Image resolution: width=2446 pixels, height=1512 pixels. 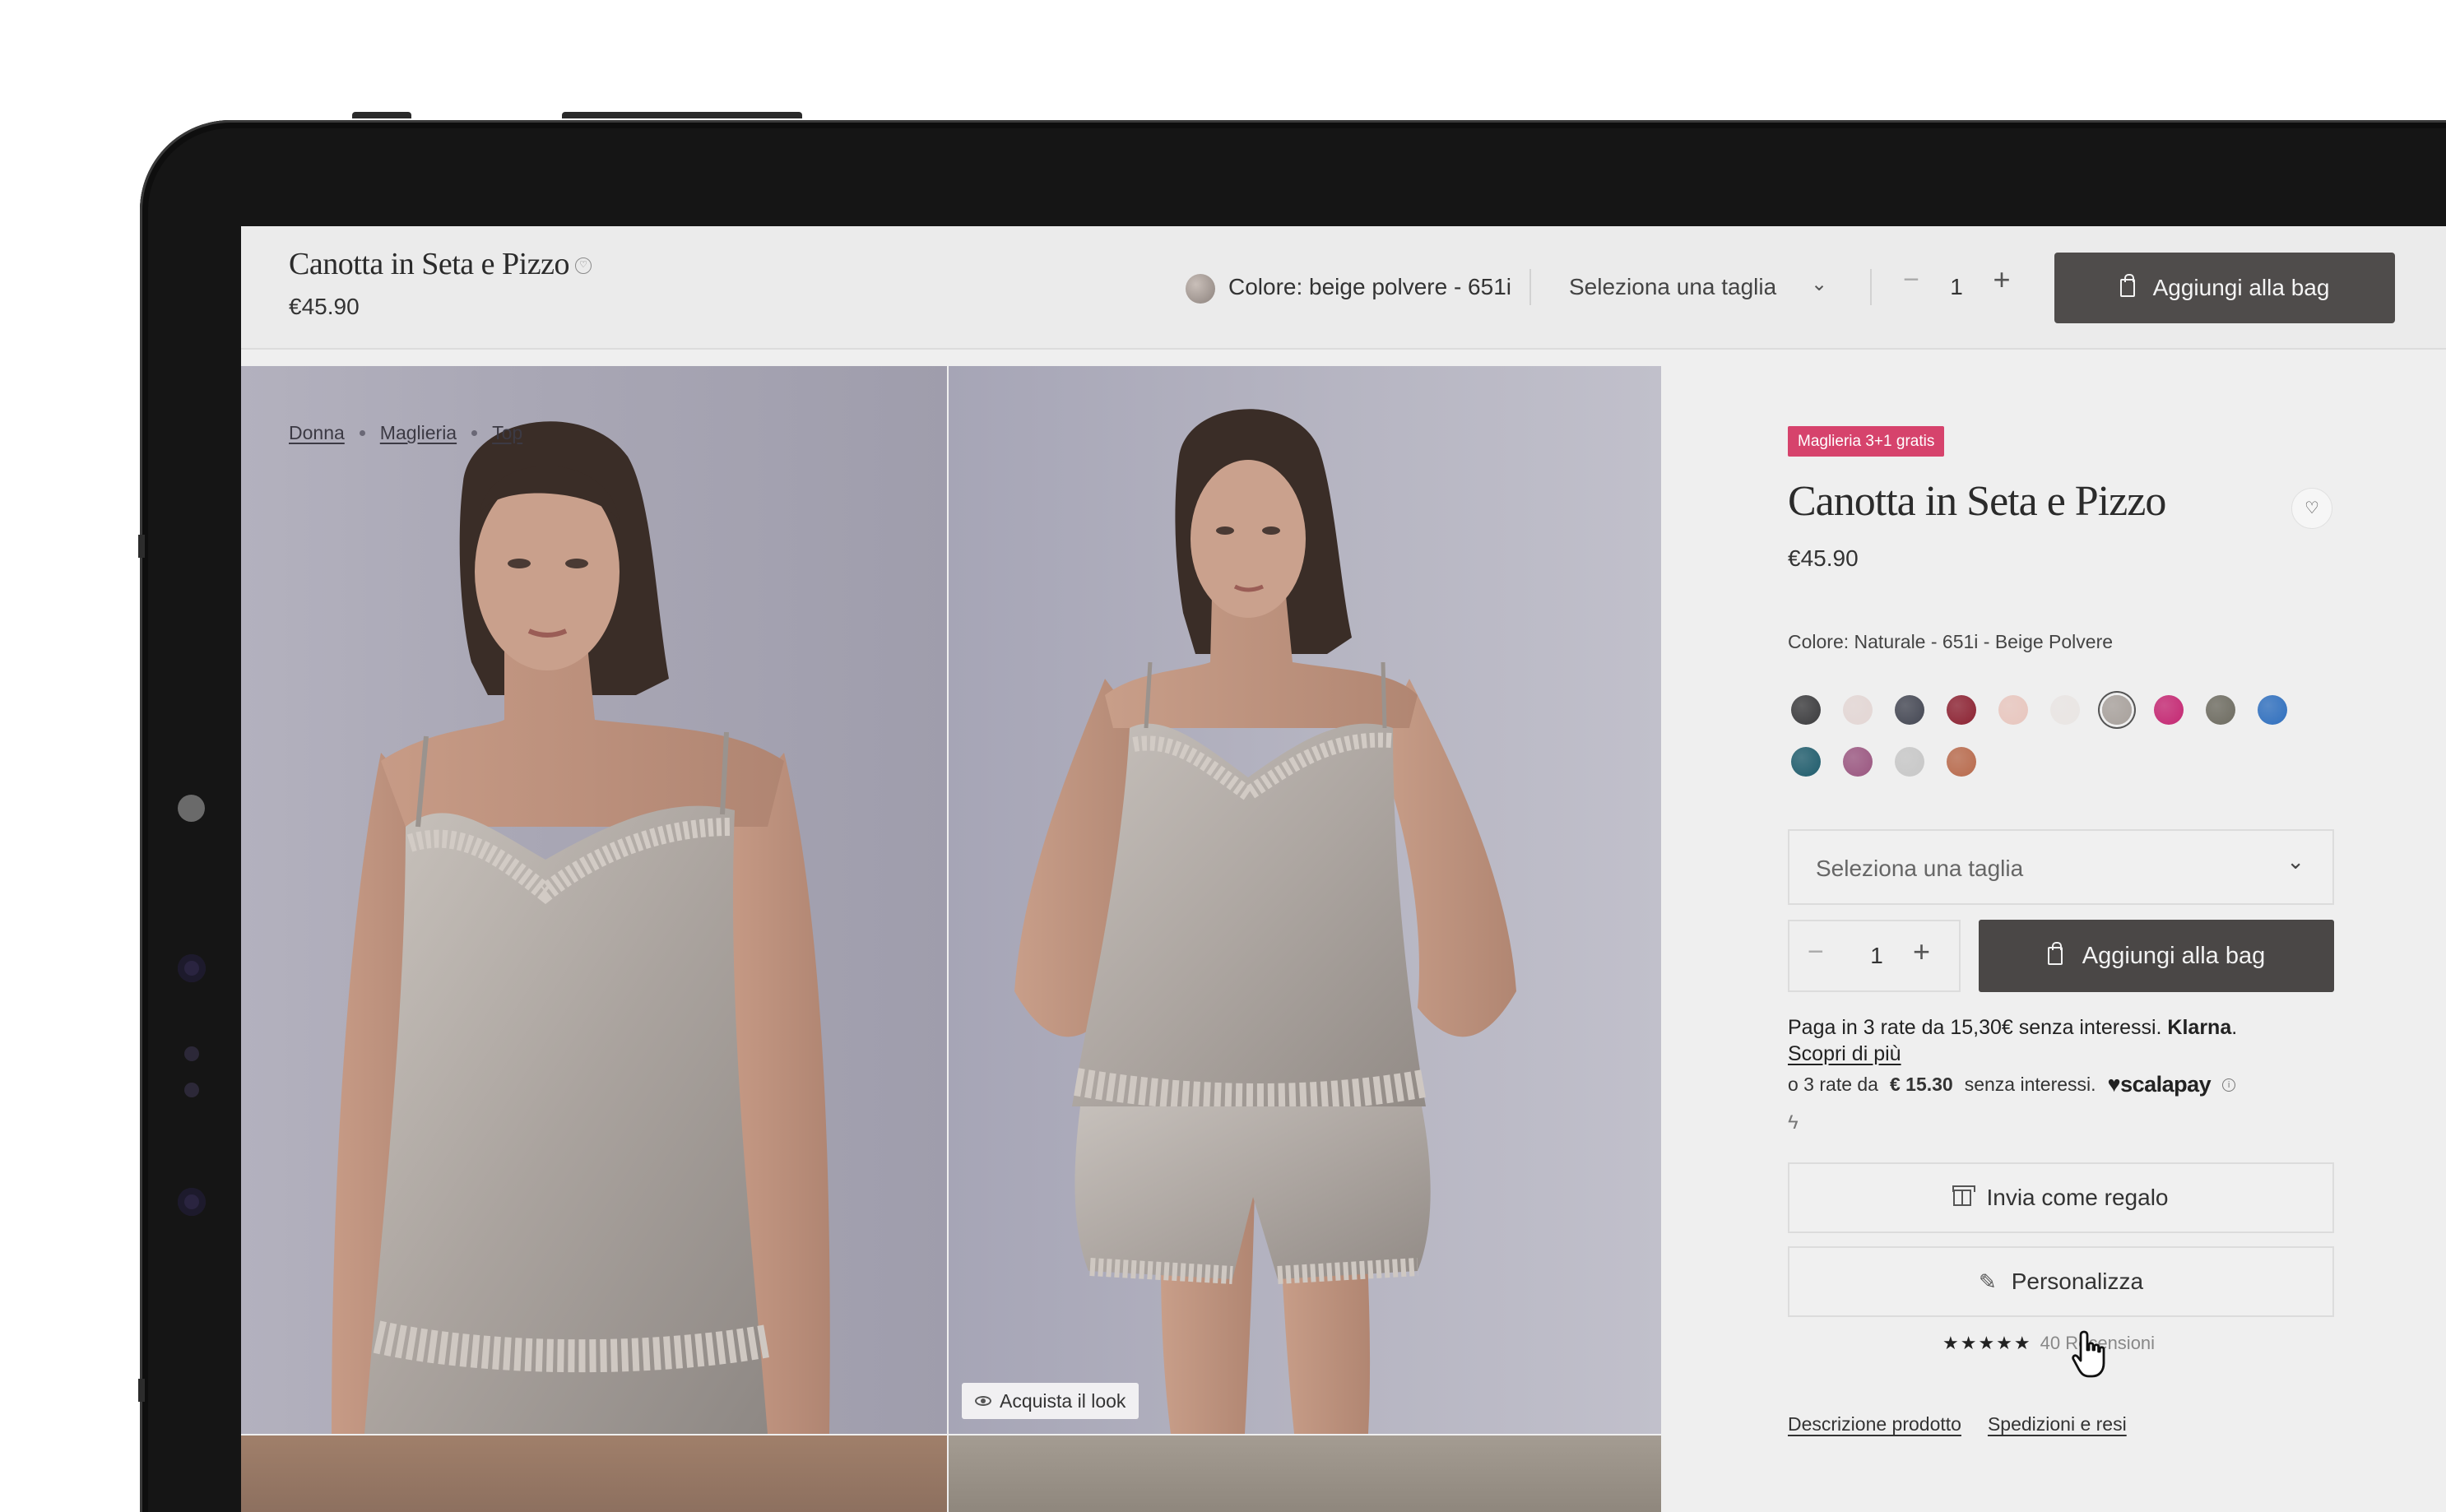 I want to click on add-to-bag-label: Aggiungi alla bag, so click(x=2174, y=955).